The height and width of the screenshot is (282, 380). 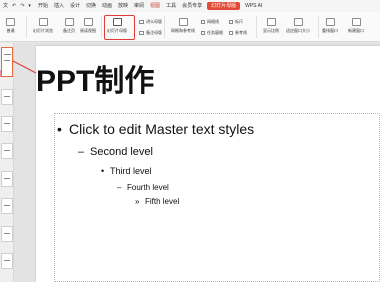 I want to click on reading-view-label: 阅读视图, so click(x=88, y=30).